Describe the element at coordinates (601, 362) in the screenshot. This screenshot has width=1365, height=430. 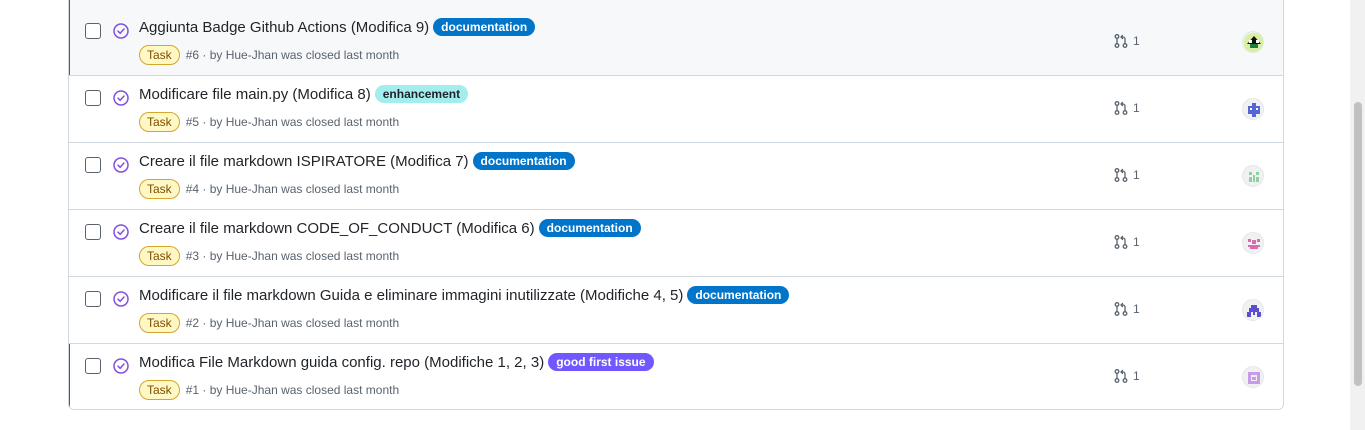
I see `label-badge: good first issue` at that location.